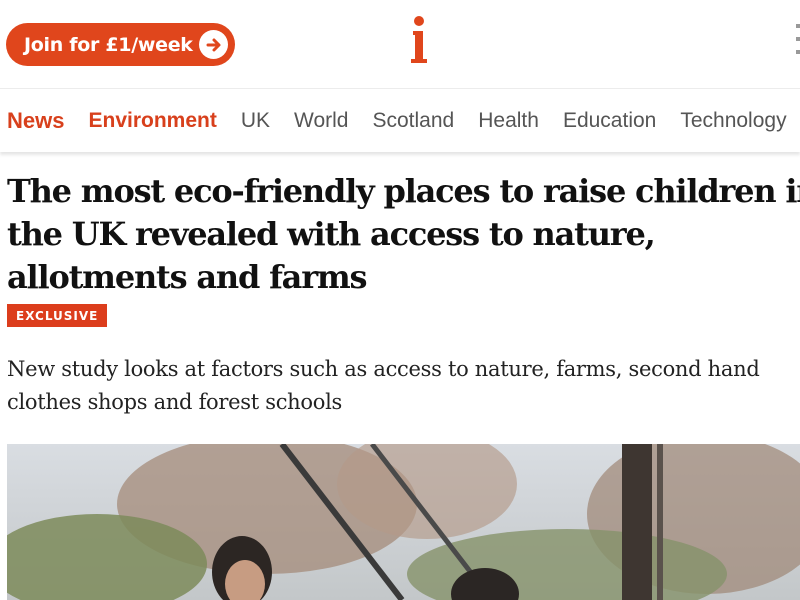 This screenshot has width=800, height=600. Describe the element at coordinates (508, 121) in the screenshot. I see `nav-item-health: Health` at that location.